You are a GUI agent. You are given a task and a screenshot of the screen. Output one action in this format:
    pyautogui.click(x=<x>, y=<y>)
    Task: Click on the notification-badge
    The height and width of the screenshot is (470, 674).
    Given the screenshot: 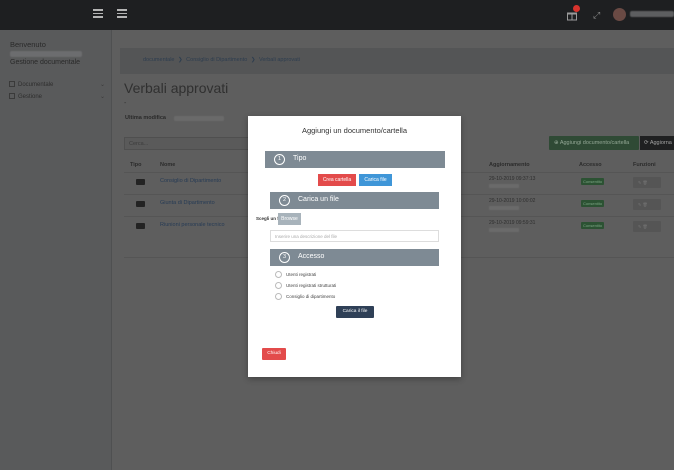 What is the action you would take?
    pyautogui.click(x=576, y=8)
    